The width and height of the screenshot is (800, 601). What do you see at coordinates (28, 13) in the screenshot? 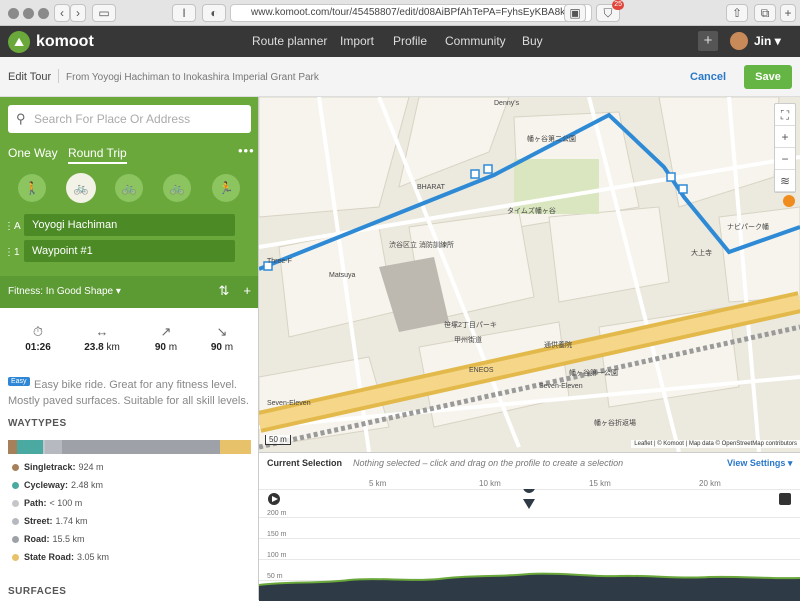
I see `minimize-window-button` at bounding box center [28, 13].